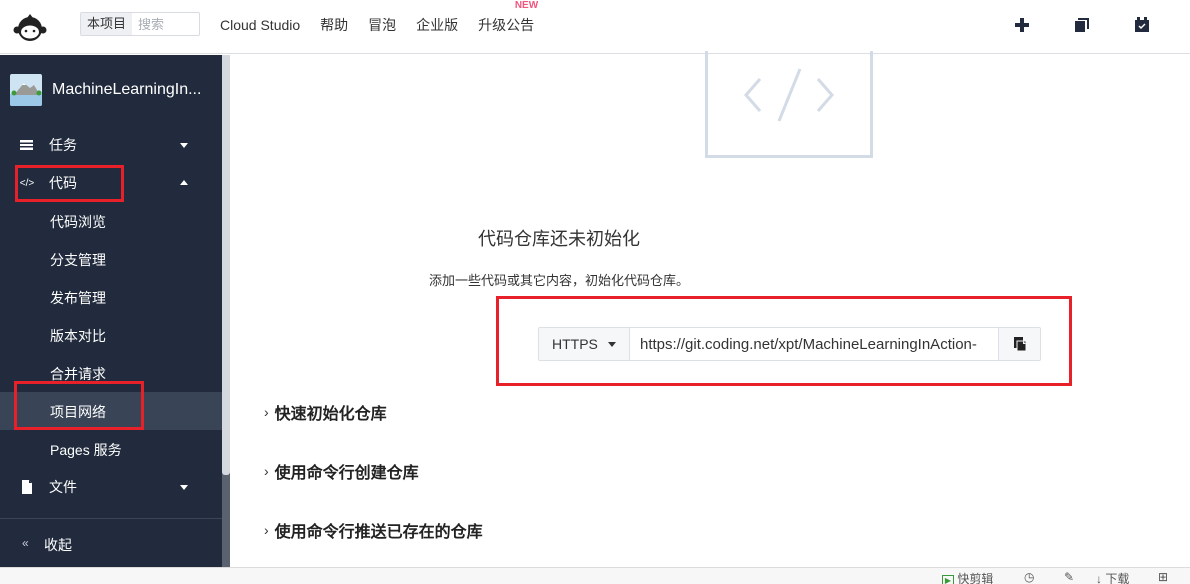 This screenshot has width=1190, height=584. I want to click on search-box: 本项目, so click(140, 24).